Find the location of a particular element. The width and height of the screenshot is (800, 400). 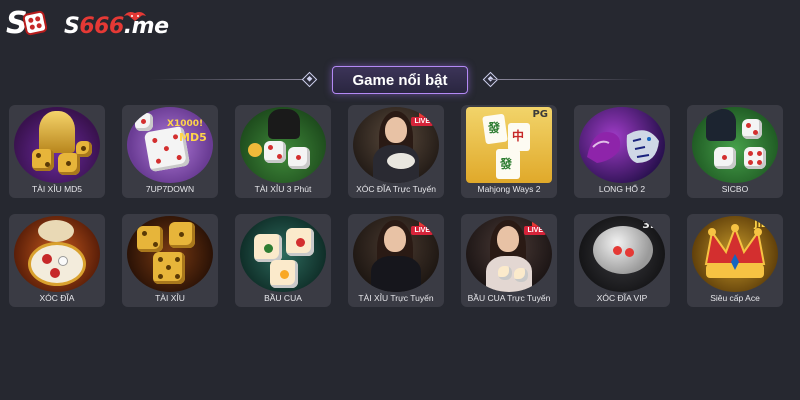

jili-badge: JILI is located at coordinates (762, 225).